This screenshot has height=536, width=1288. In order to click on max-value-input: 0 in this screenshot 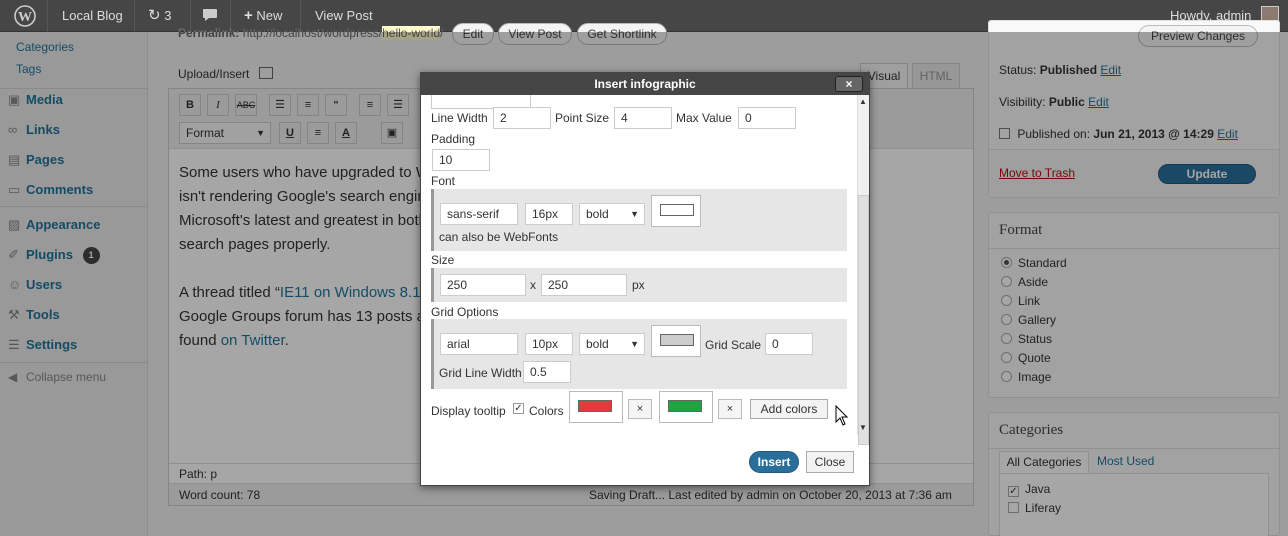, I will do `click(767, 118)`.